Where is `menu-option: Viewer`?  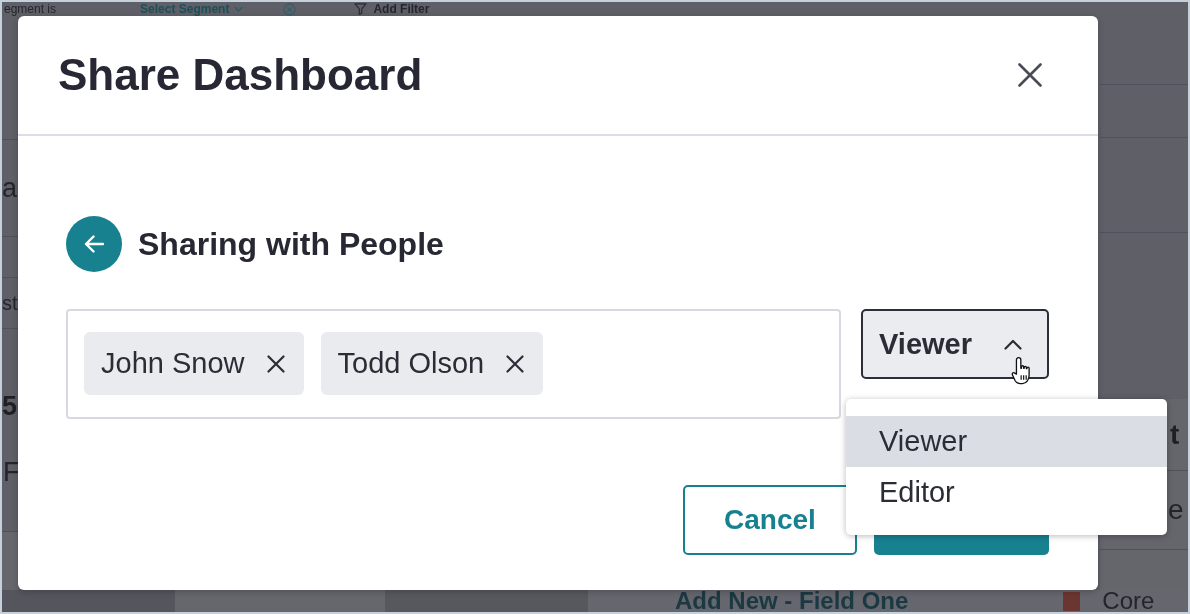 menu-option: Viewer is located at coordinates (1006, 441).